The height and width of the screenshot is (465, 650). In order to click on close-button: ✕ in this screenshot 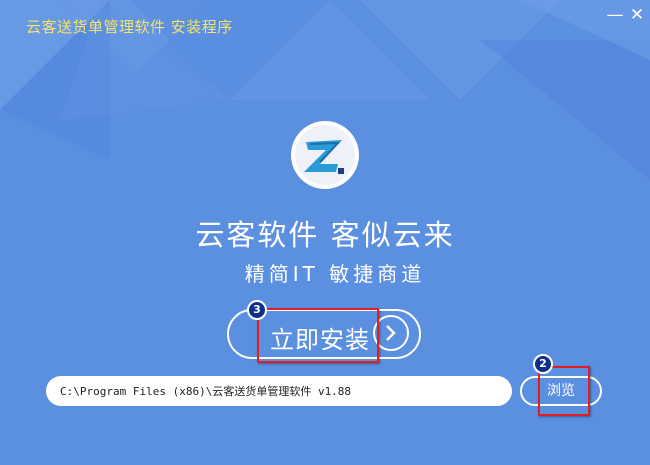, I will do `click(637, 15)`.